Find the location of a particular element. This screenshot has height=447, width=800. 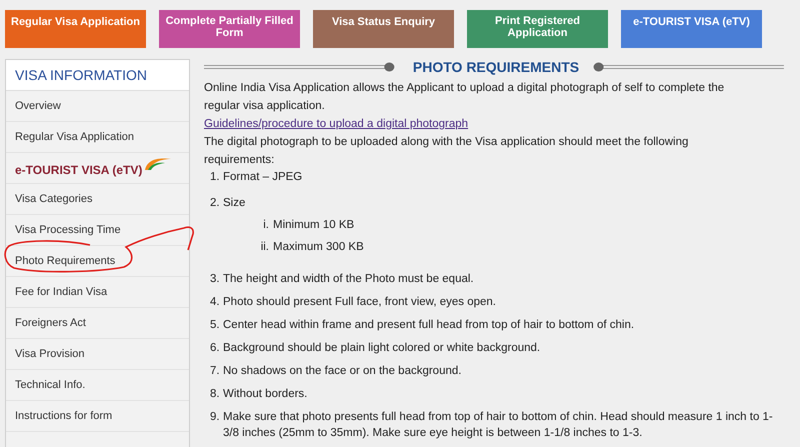

intro-paragraph: Online India Visa Application allows the Applicant to upload a digital photograph of self to complete the regular visa application. is located at coordinates (465, 97).